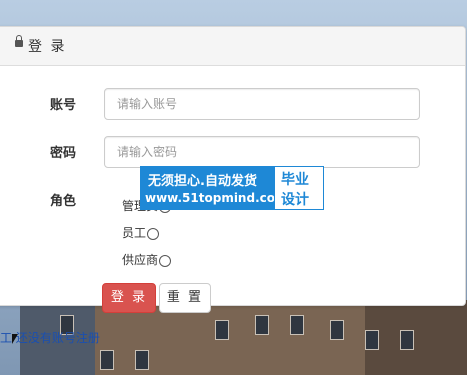  I want to click on role-label: 角色, so click(63, 201).